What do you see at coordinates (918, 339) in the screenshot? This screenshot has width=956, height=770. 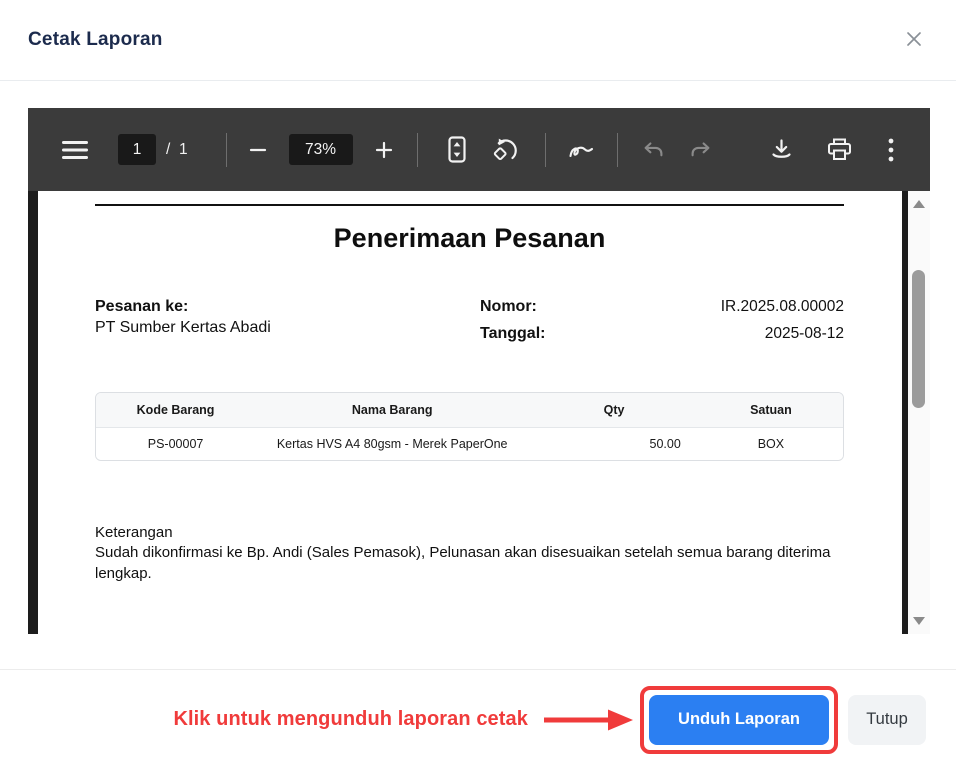 I see `scrollbar-thumb` at bounding box center [918, 339].